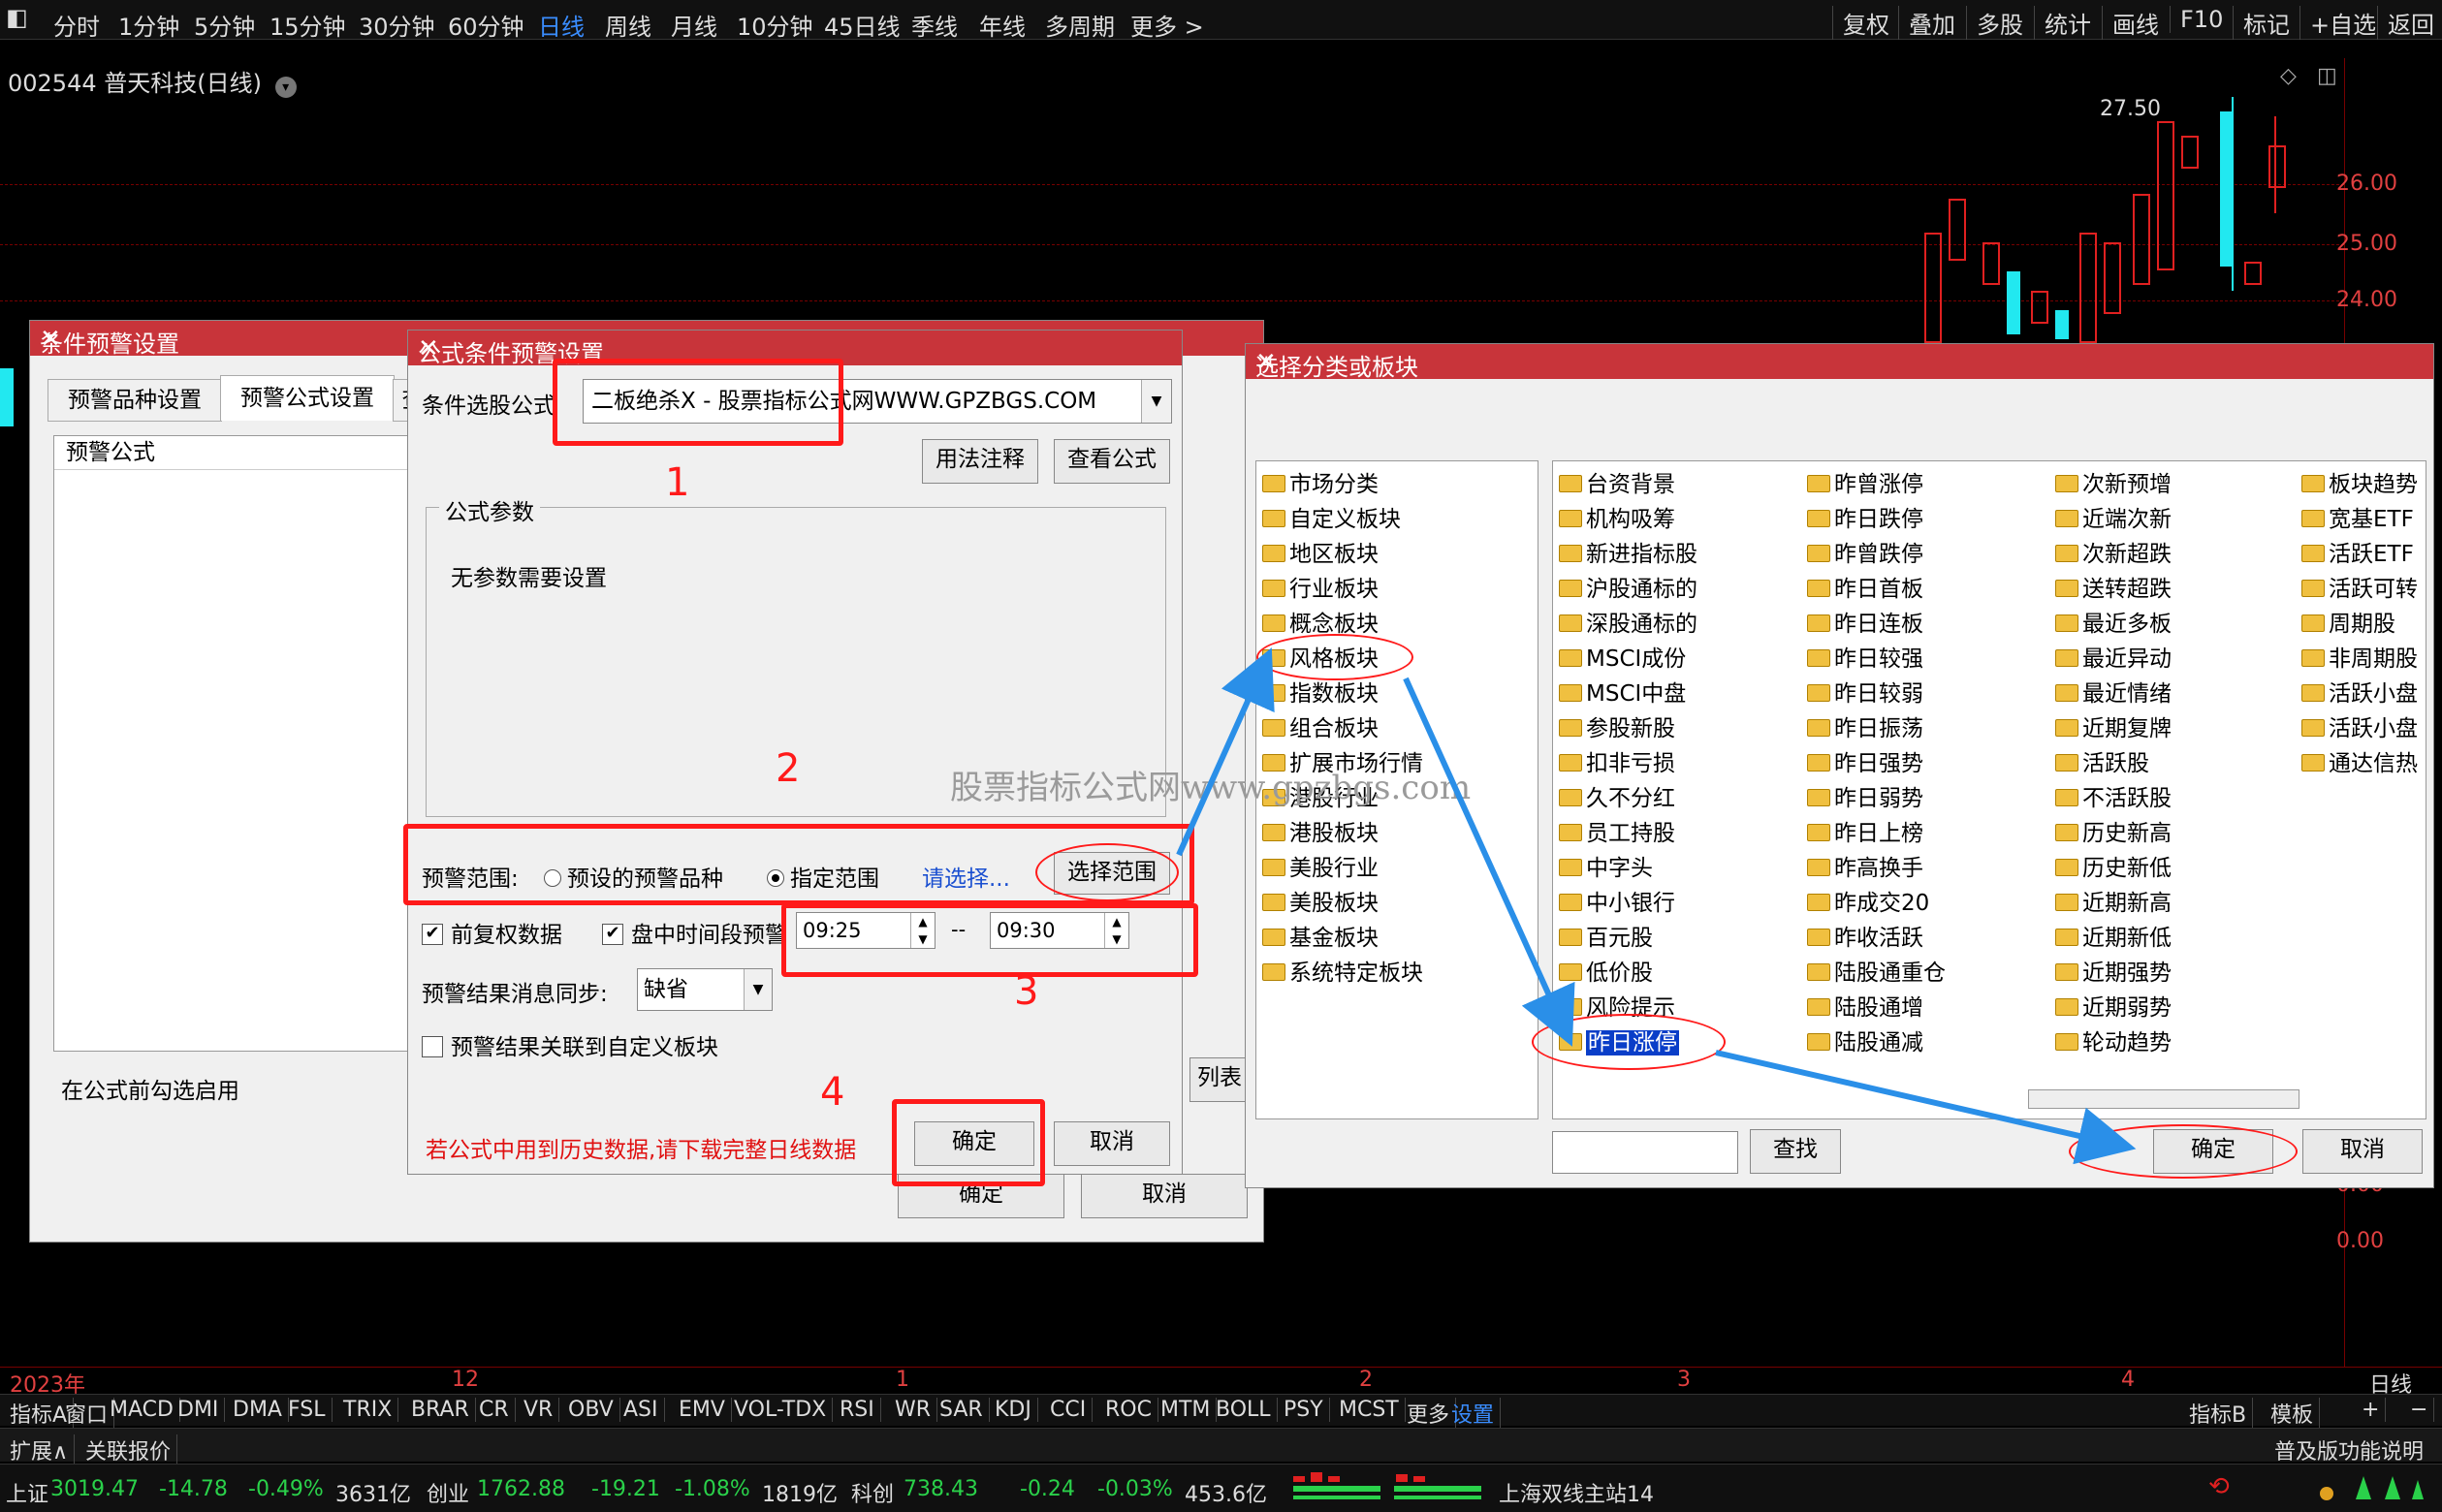 This screenshot has height=1512, width=2442. I want to click on arrow-style-to-item, so click(1489, 862).